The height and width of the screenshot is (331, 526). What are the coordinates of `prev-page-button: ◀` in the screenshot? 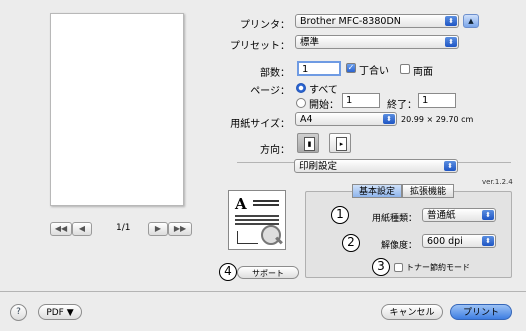 It's located at (82, 229).